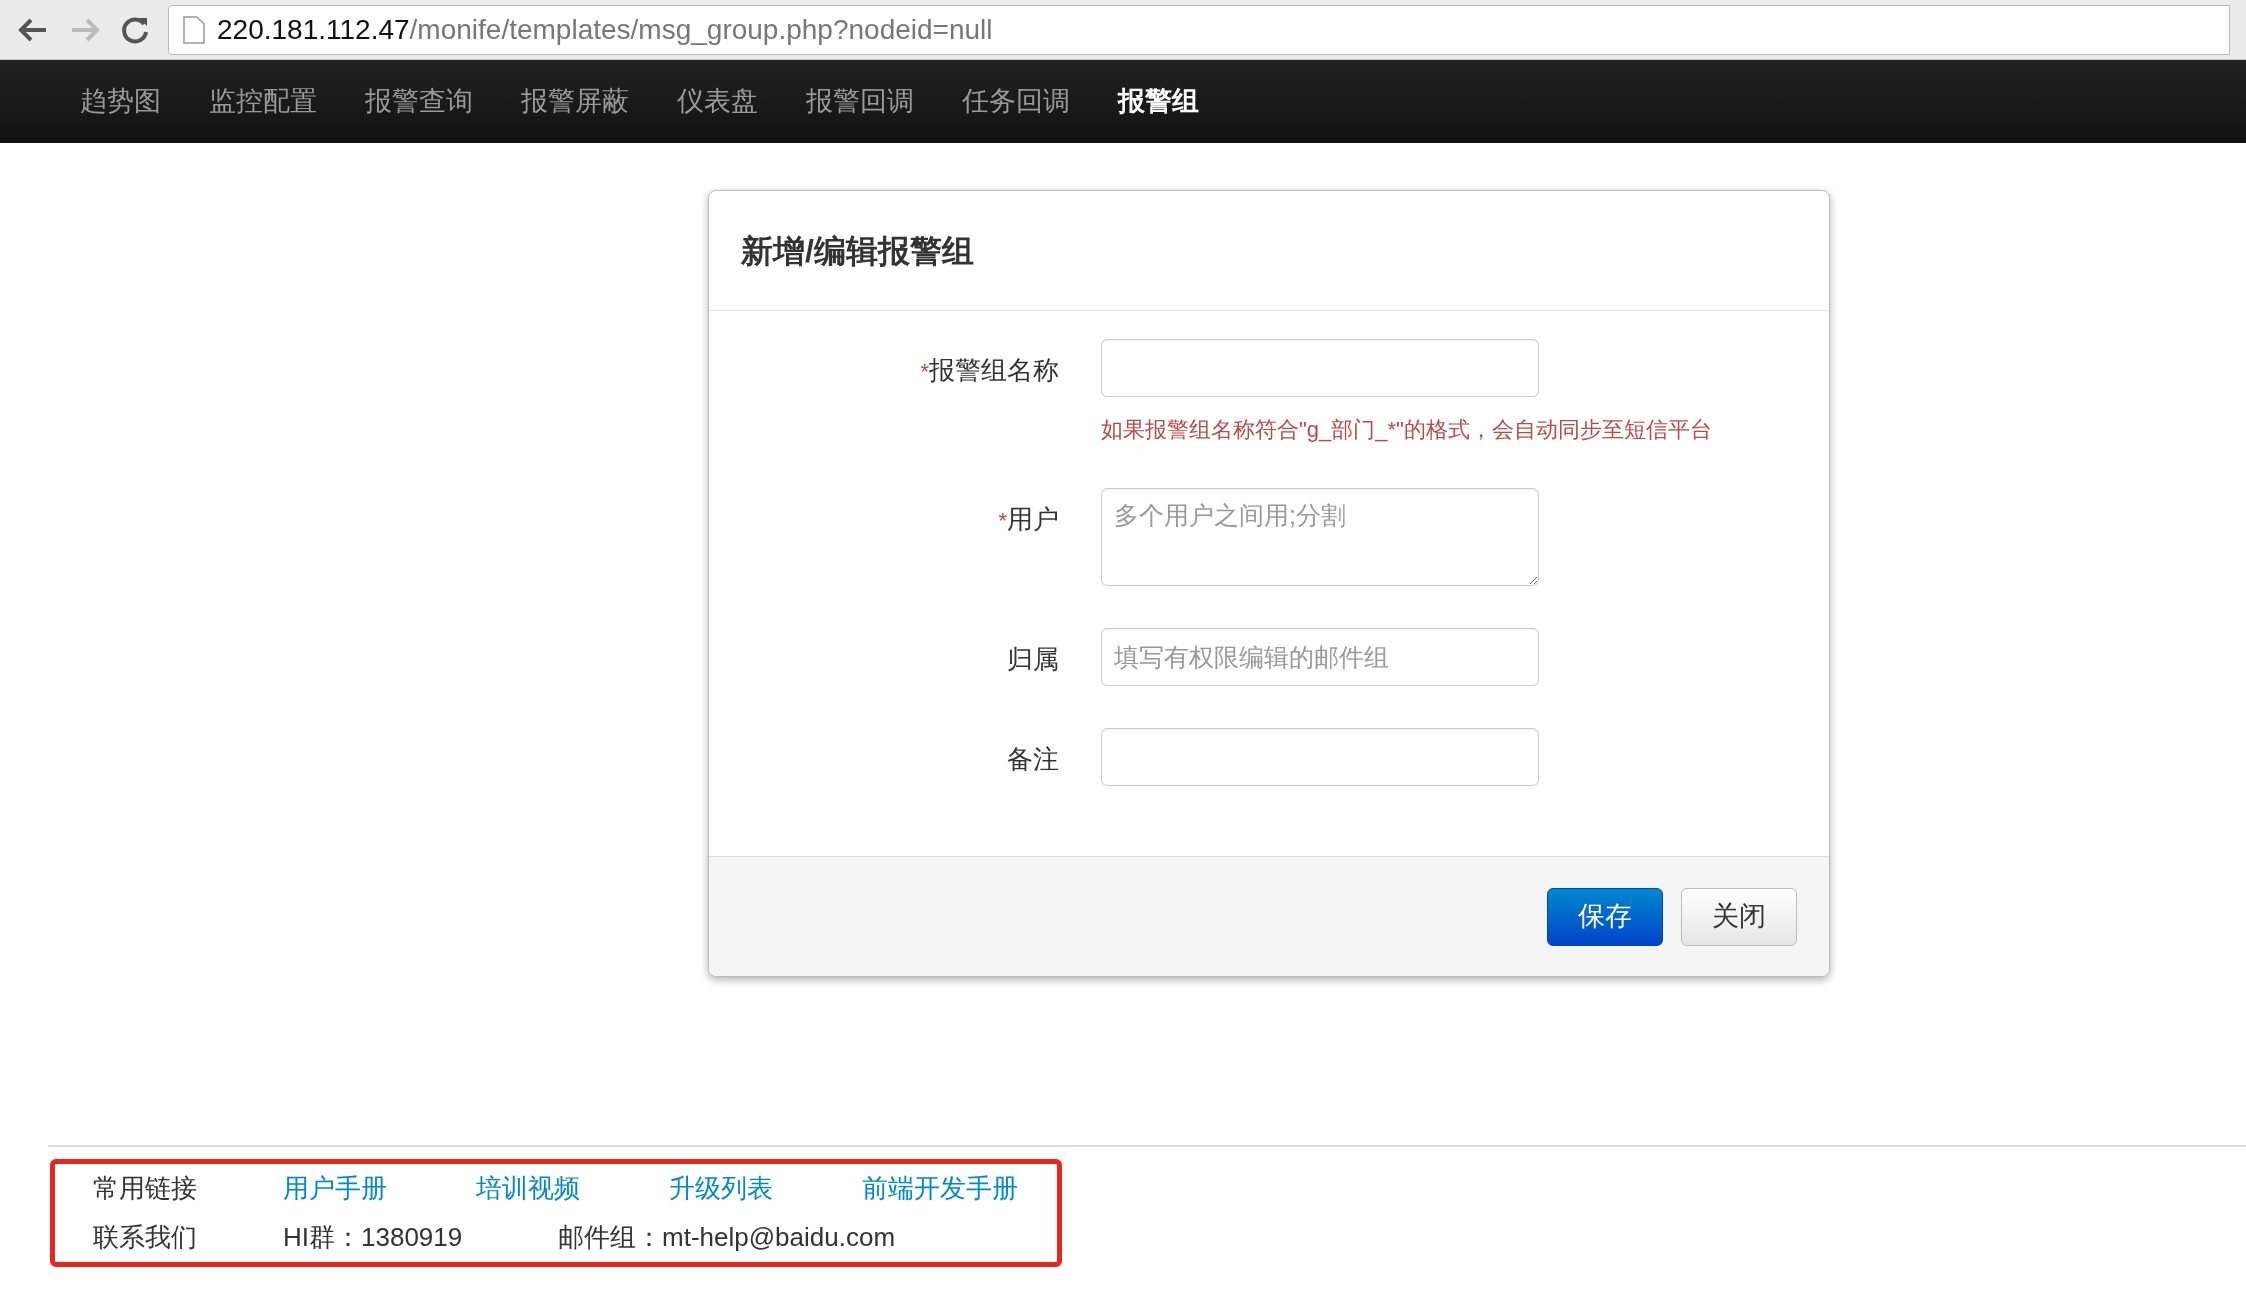 This screenshot has width=2246, height=1302. Describe the element at coordinates (379, 1188) in the screenshot. I see `footer-link: 用户手册` at that location.